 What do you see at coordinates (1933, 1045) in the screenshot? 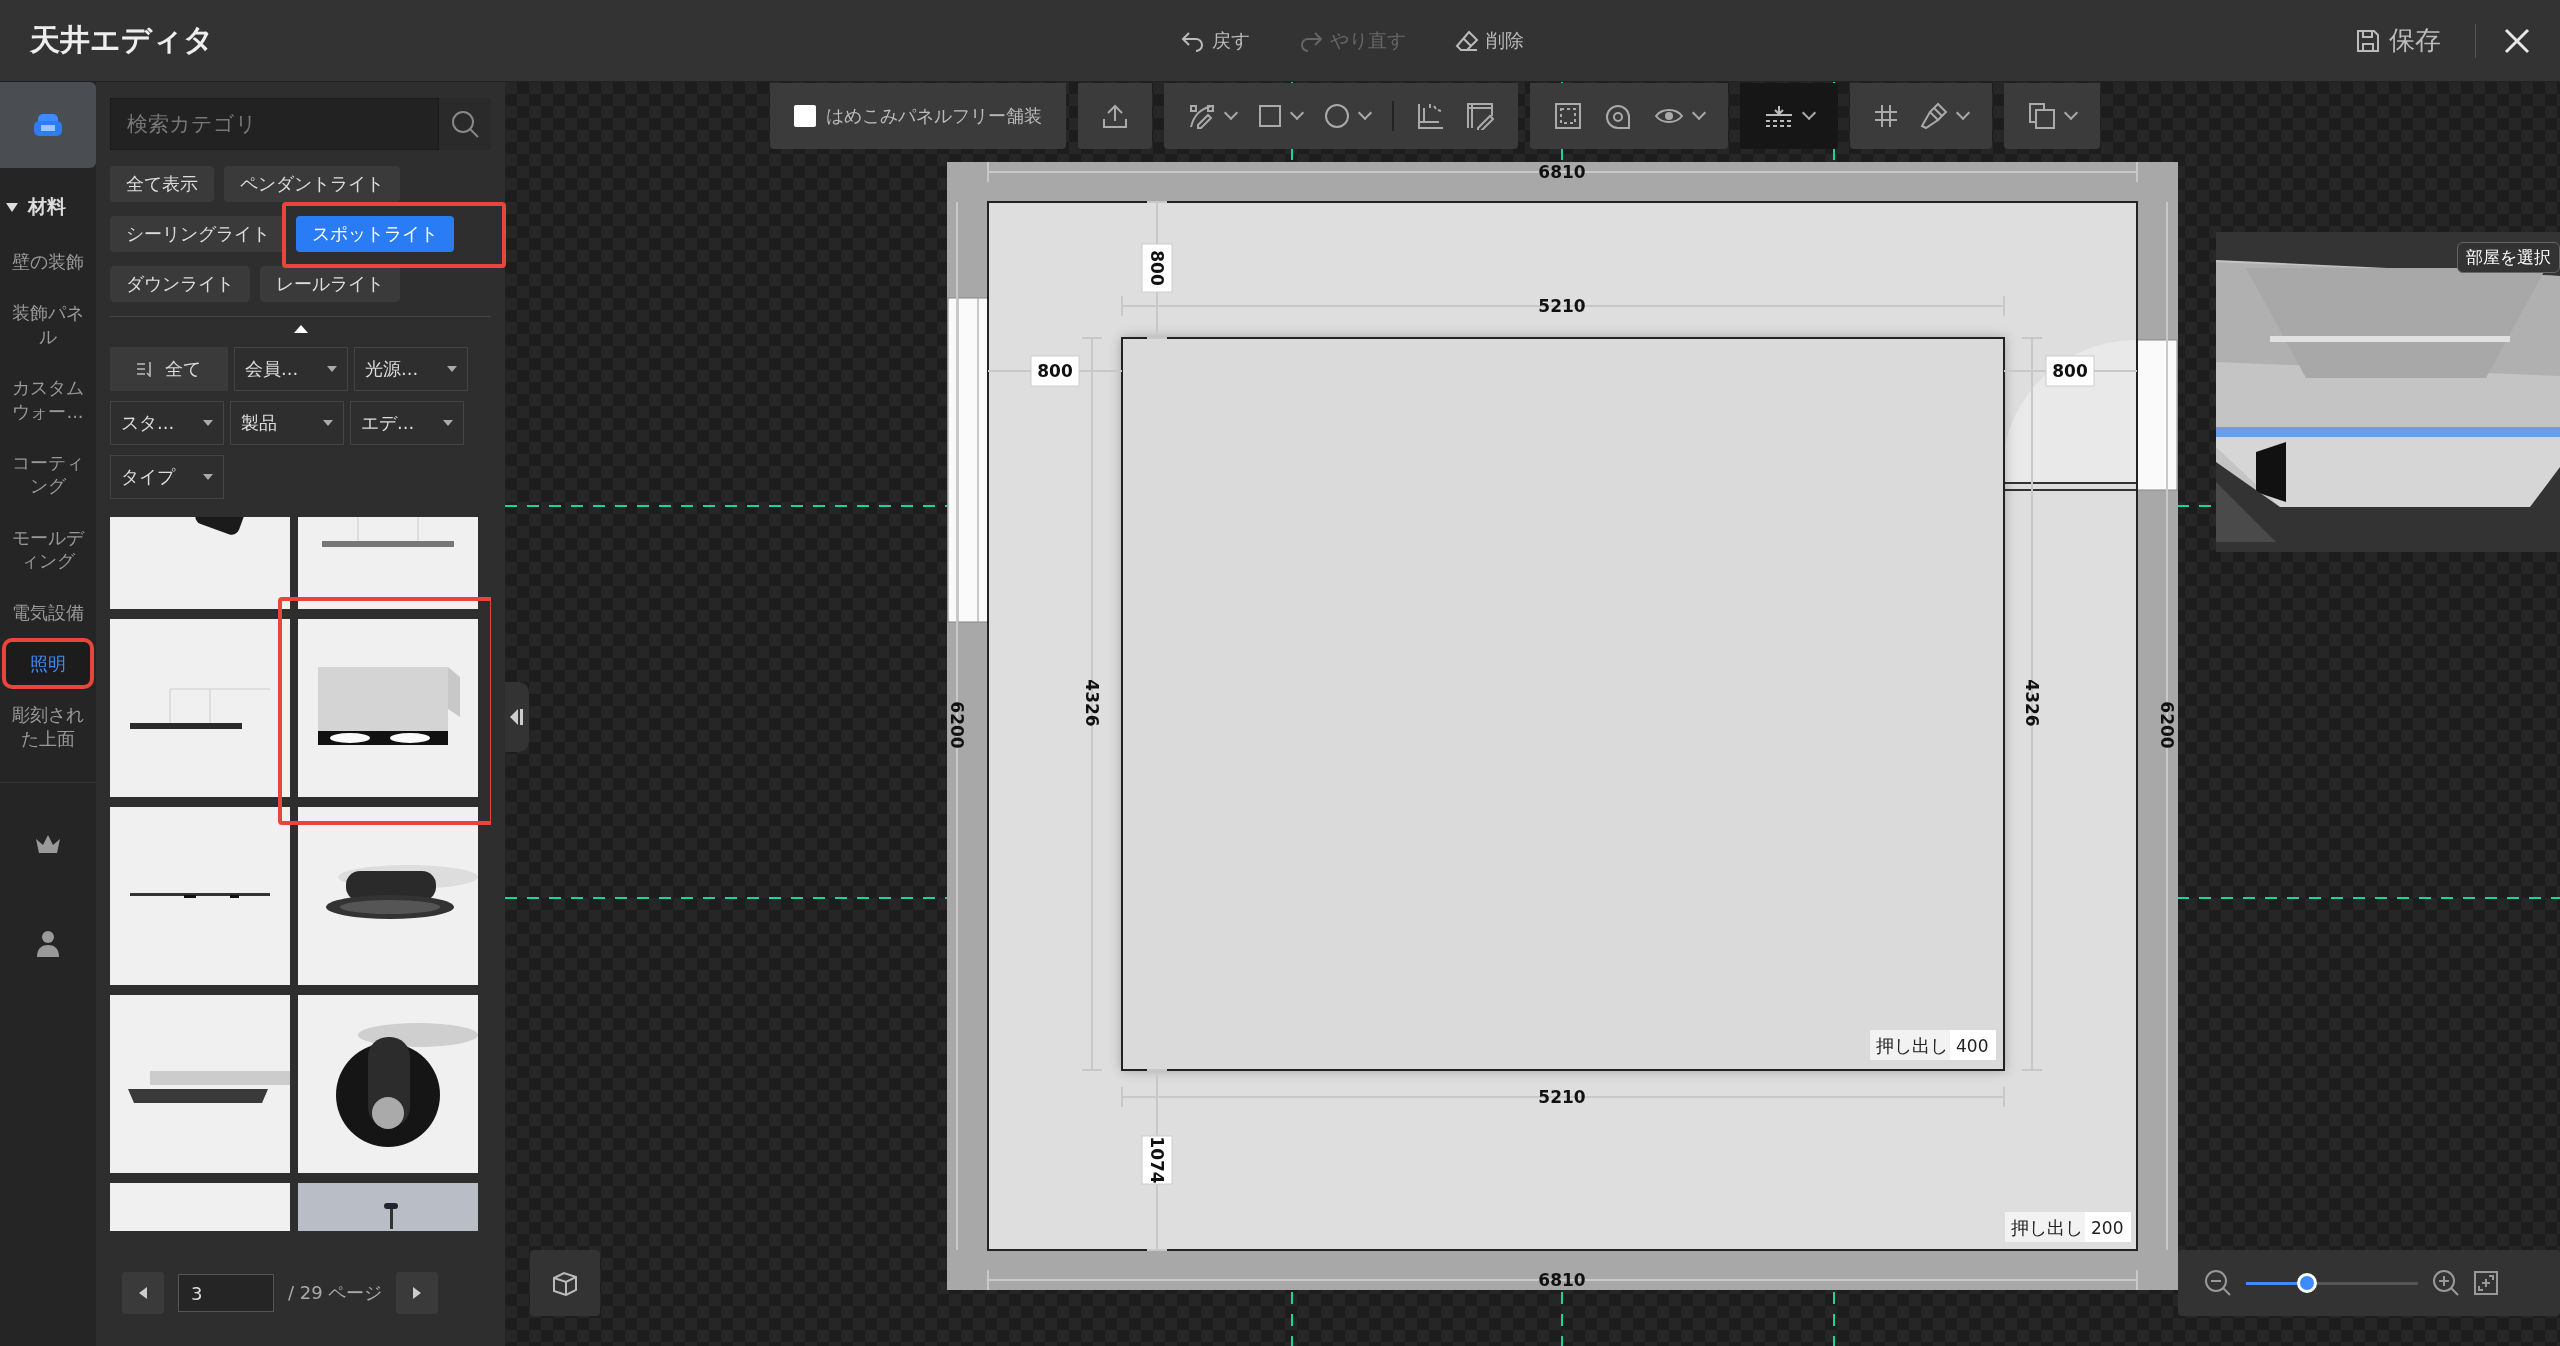
I see `extrusion-label: 押し出し 400` at bounding box center [1933, 1045].